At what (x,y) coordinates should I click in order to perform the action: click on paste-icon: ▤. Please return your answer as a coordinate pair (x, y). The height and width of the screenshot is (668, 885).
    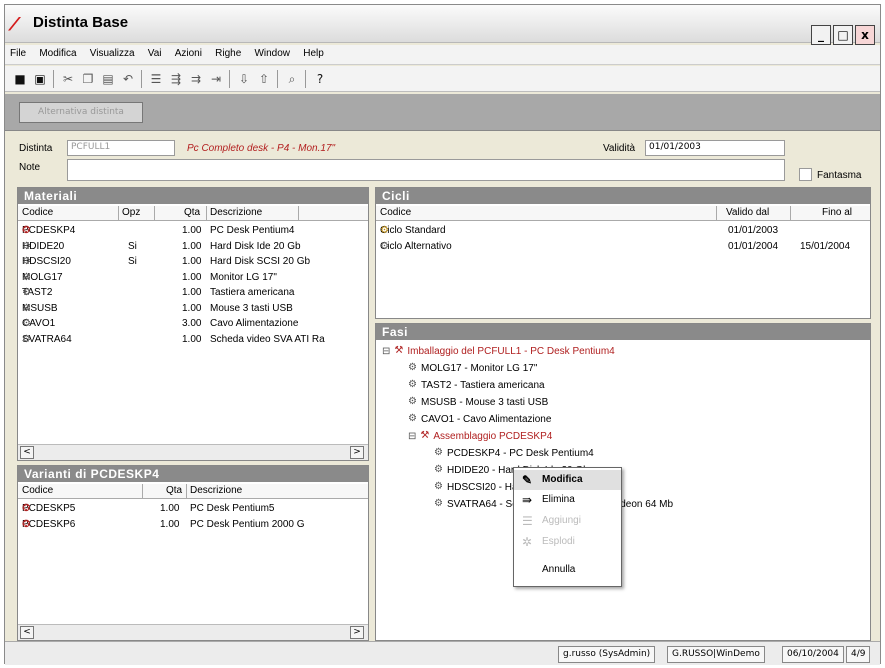
    Looking at the image, I should click on (108, 79).